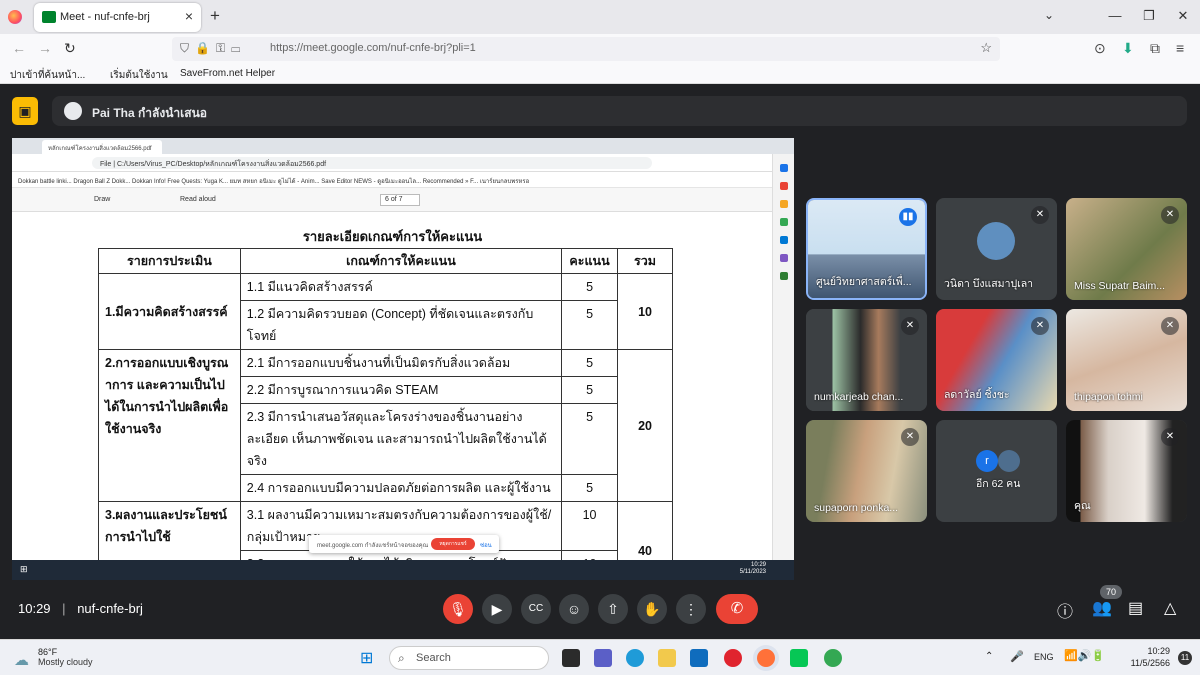 The image size is (1200, 675). Describe the element at coordinates (21, 660) in the screenshot. I see `cloud-icon: ☁` at that location.